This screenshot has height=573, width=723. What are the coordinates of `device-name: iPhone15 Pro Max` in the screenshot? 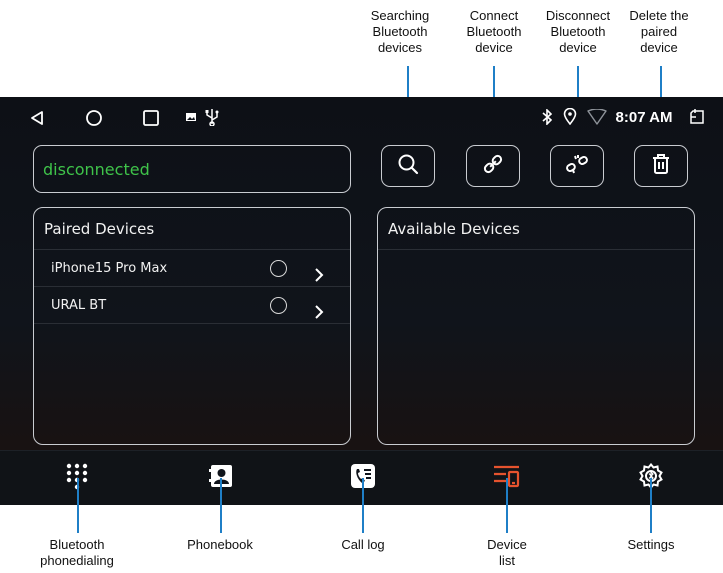 It's located at (109, 268).